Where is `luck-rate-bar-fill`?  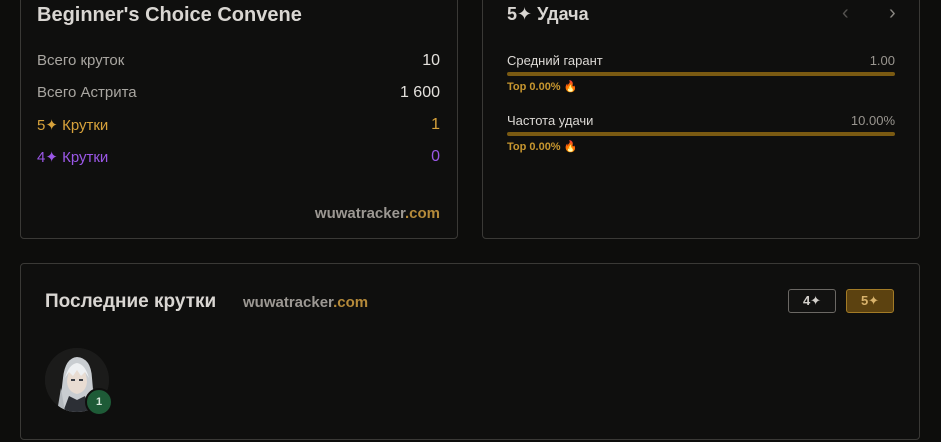
luck-rate-bar-fill is located at coordinates (701, 134).